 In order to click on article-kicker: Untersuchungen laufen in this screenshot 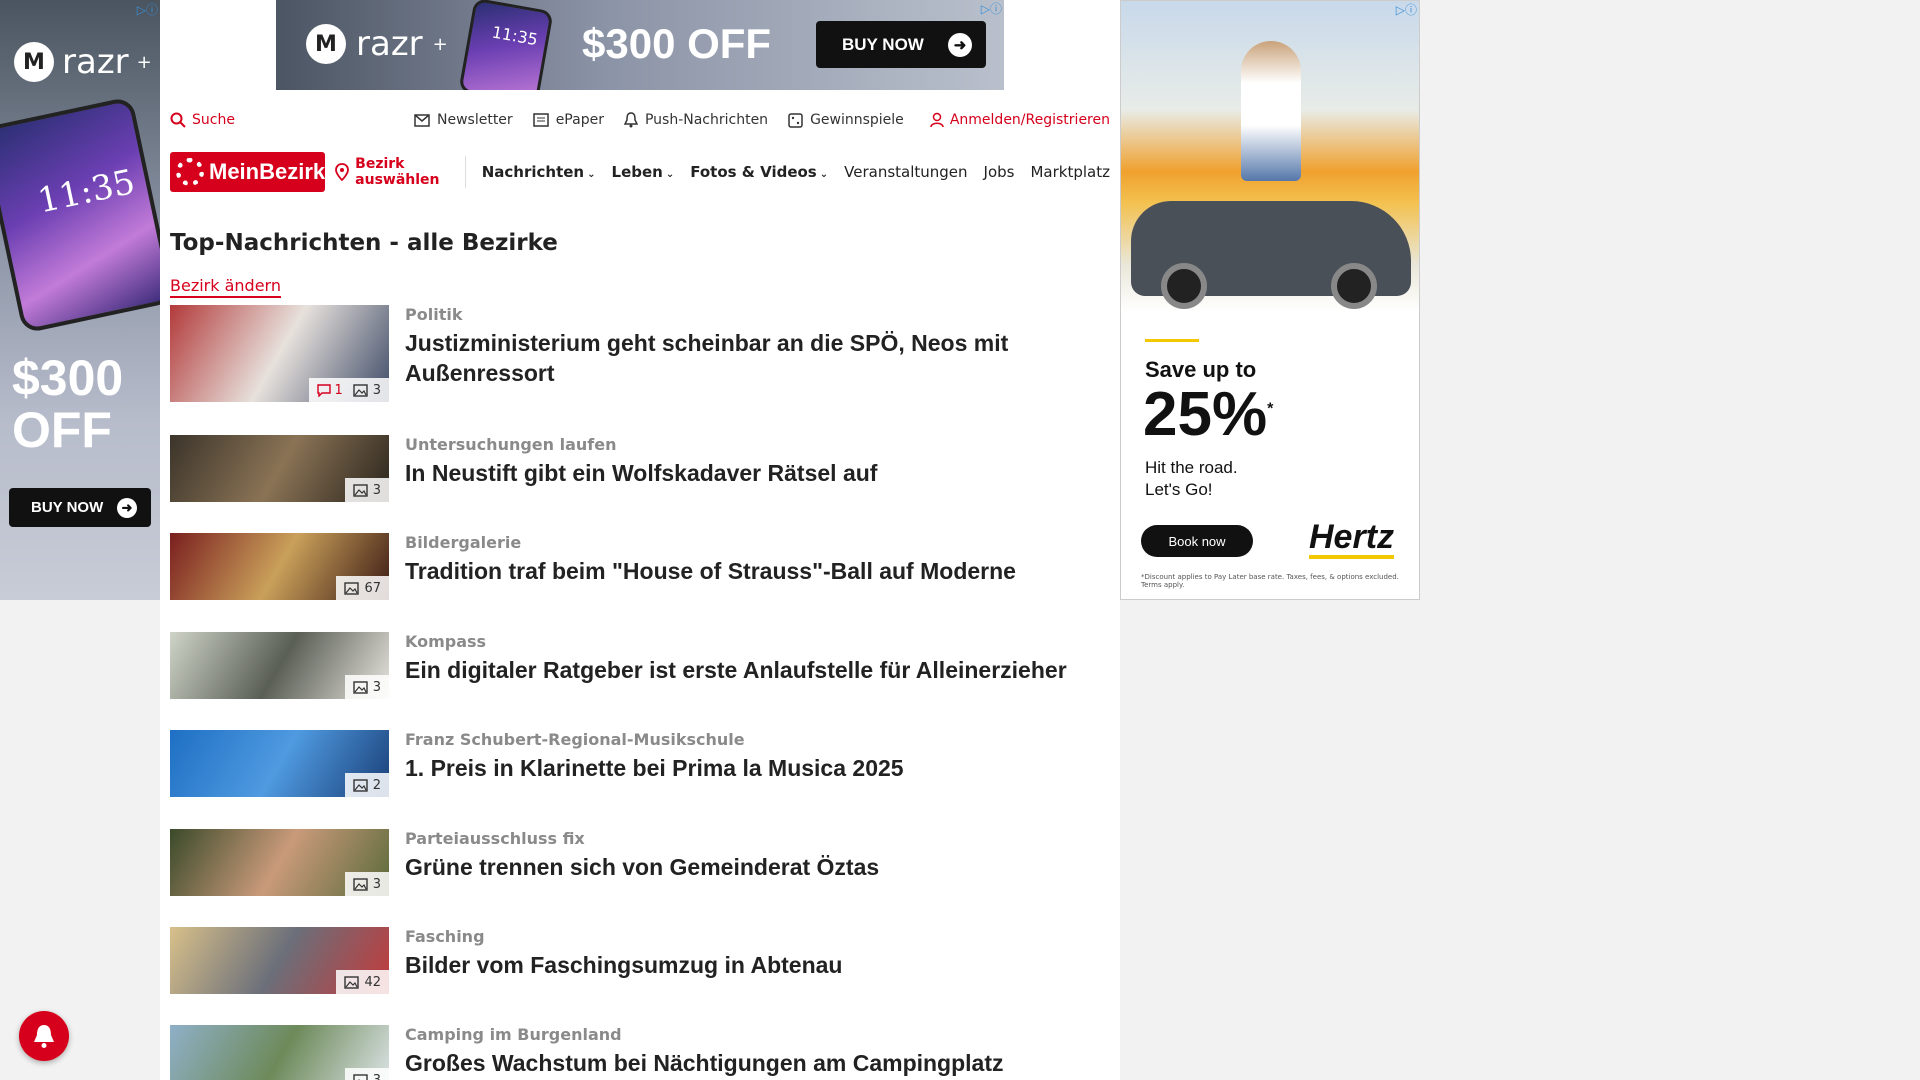, I will do `click(511, 444)`.